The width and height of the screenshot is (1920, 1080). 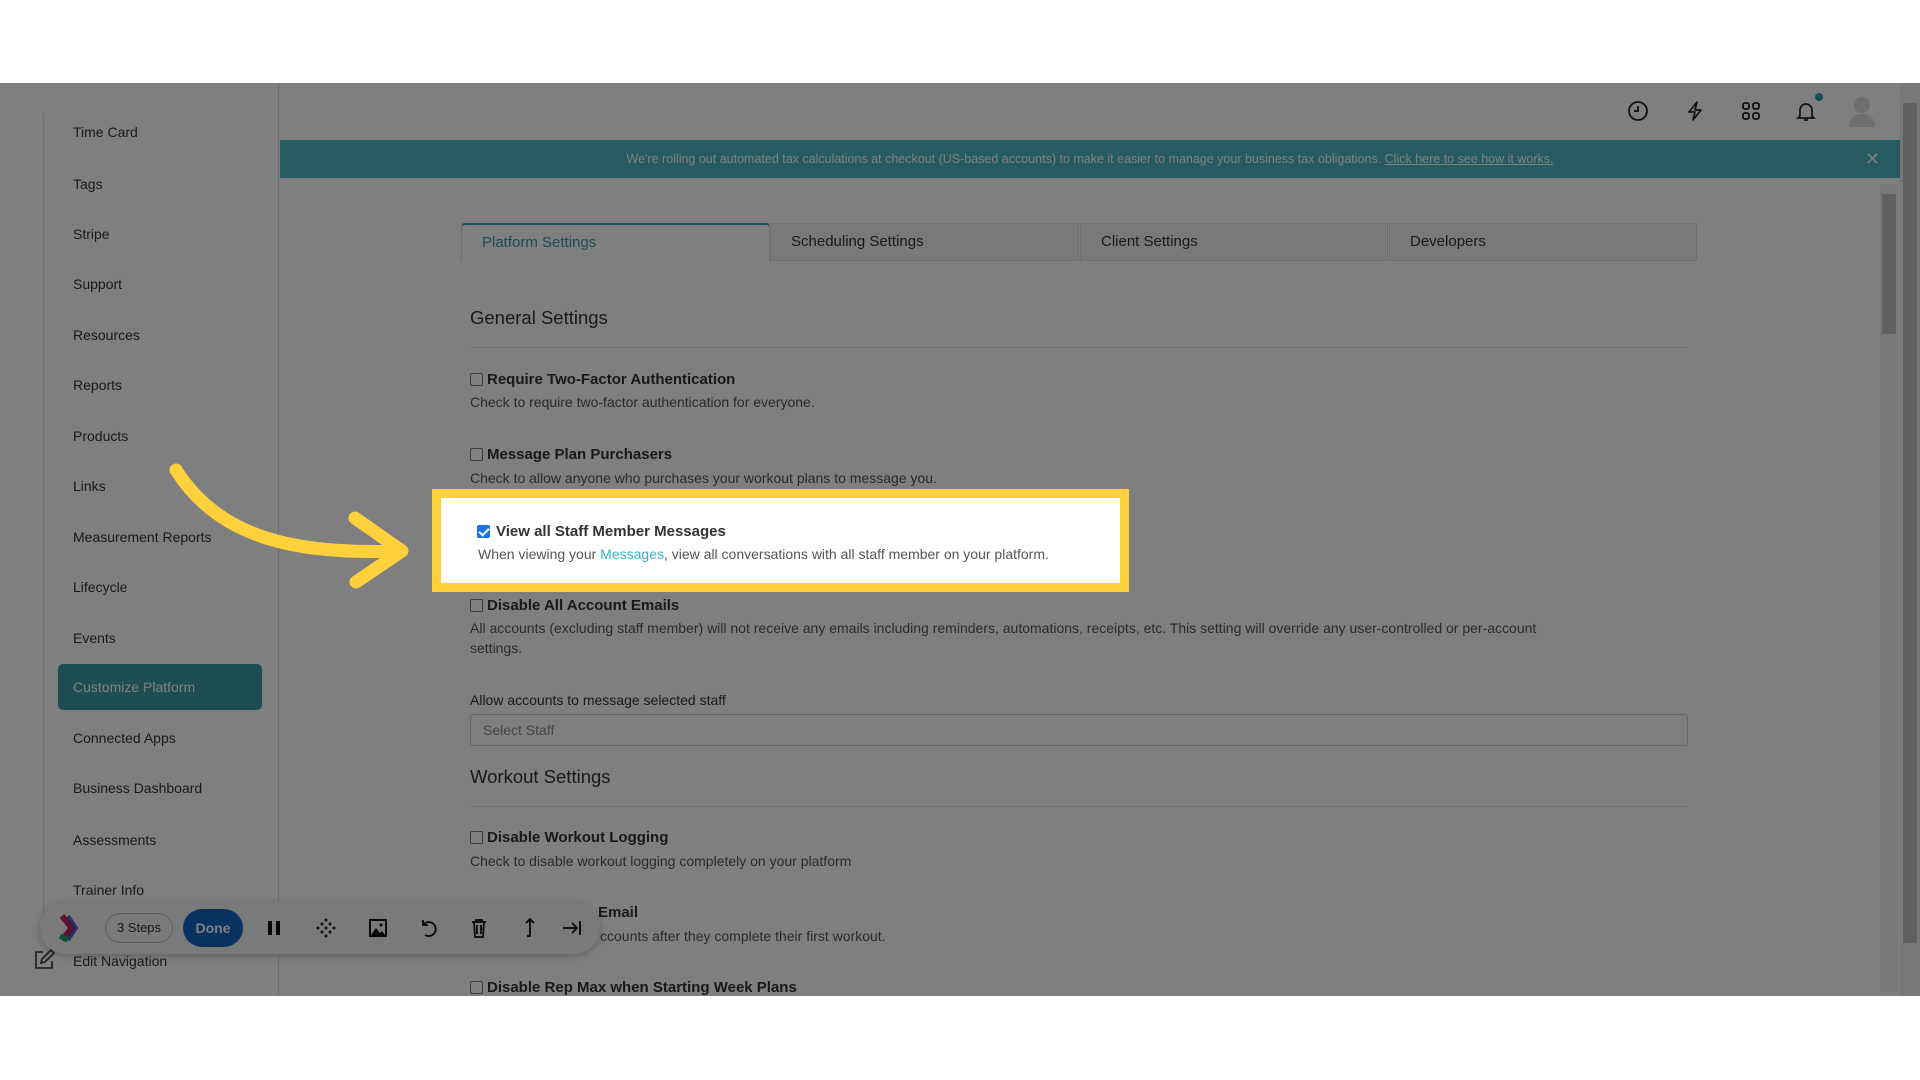 What do you see at coordinates (483, 531) in the screenshot?
I see `view-staff-messages-checkbox` at bounding box center [483, 531].